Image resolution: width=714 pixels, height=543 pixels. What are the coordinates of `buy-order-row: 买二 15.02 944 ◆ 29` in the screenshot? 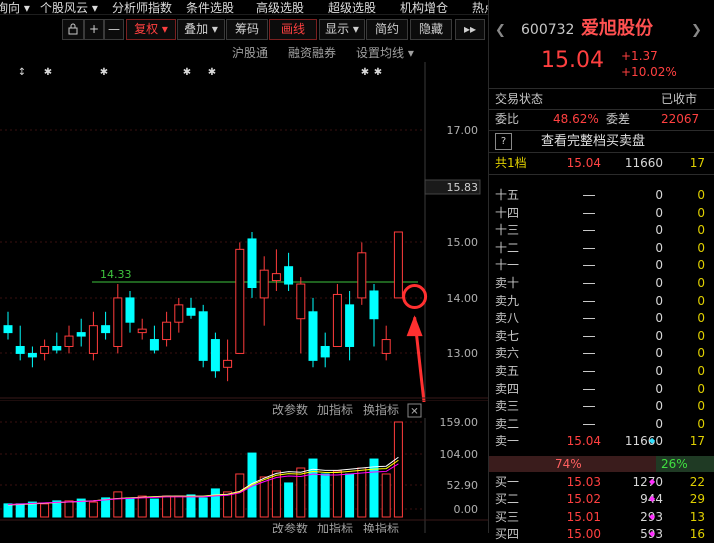 It's located at (601, 499).